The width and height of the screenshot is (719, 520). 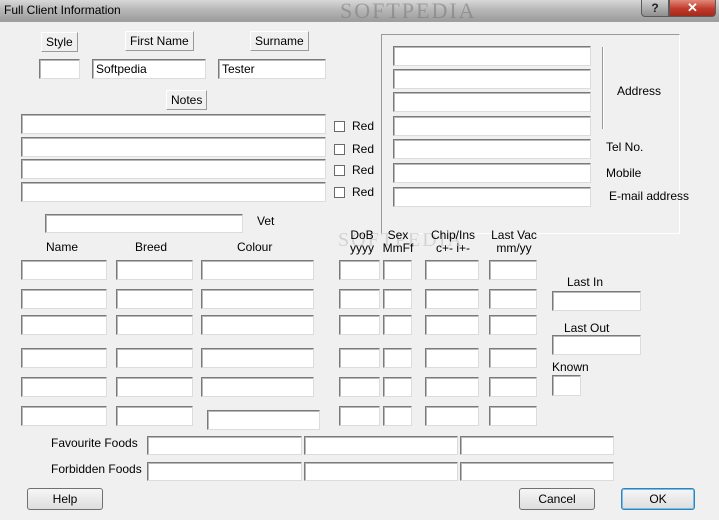 I want to click on last-out-label: Last Out, so click(x=587, y=328).